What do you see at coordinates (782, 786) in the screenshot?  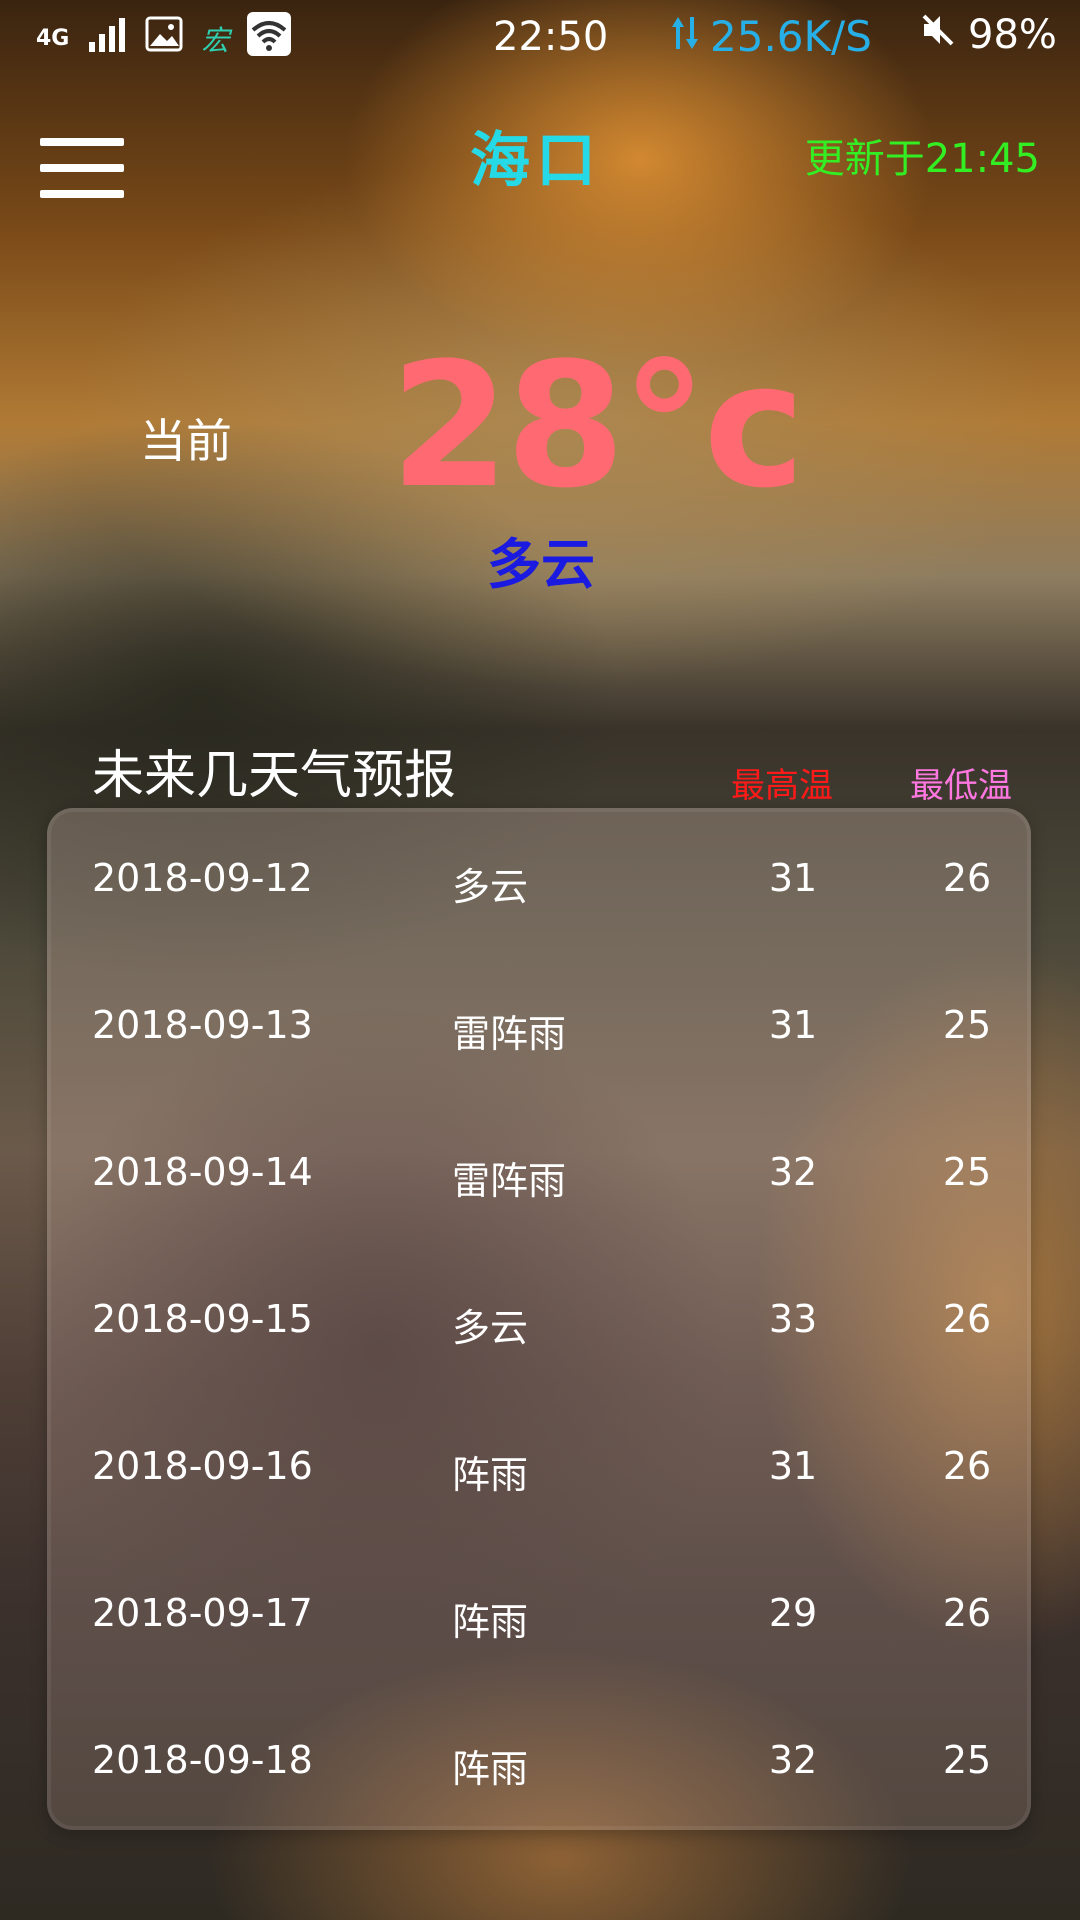 I see `column-header-high: 最高温` at bounding box center [782, 786].